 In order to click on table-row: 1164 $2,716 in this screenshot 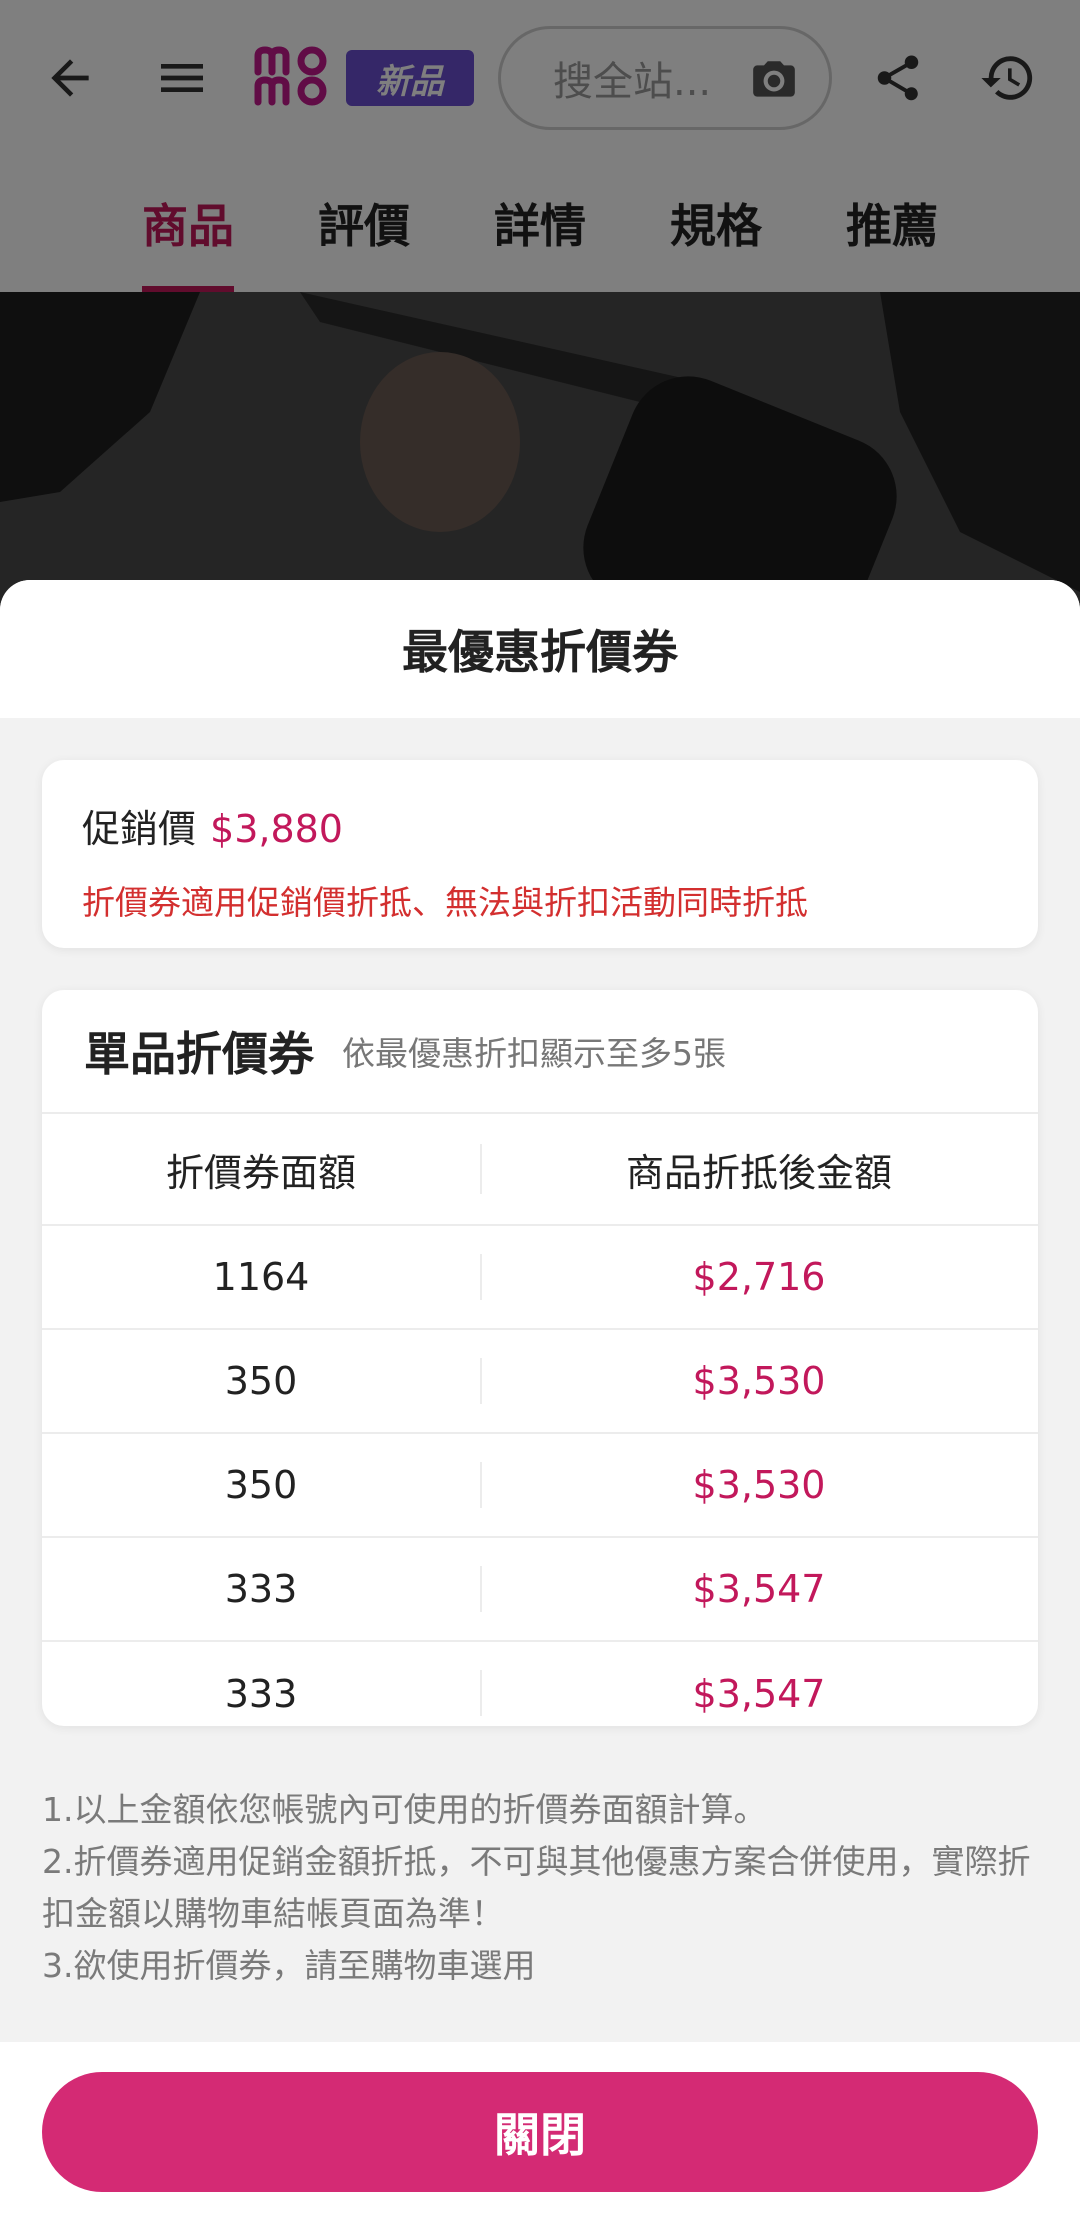, I will do `click(540, 1278)`.